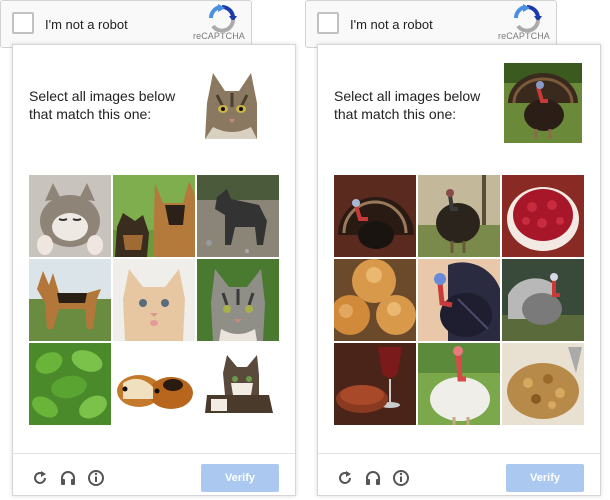 The width and height of the screenshot is (610, 500). What do you see at coordinates (543, 216) in the screenshot?
I see `grid-tile-cranberry-sauce` at bounding box center [543, 216].